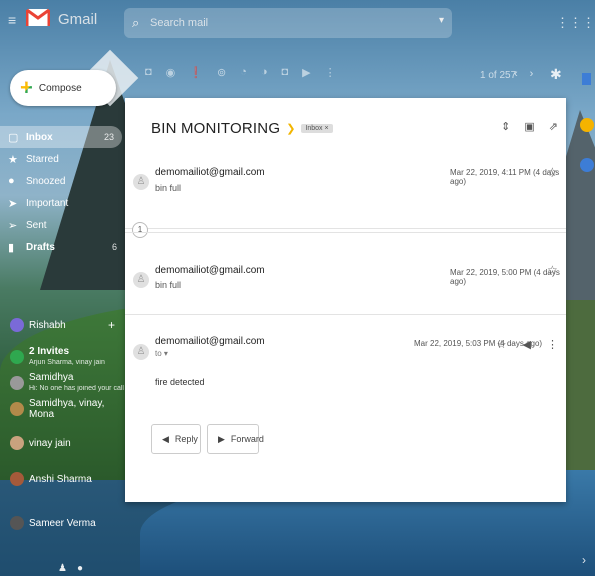 The image size is (595, 576). I want to click on sidebar-item-inbox: ▢ Inbox 23, so click(61, 137).